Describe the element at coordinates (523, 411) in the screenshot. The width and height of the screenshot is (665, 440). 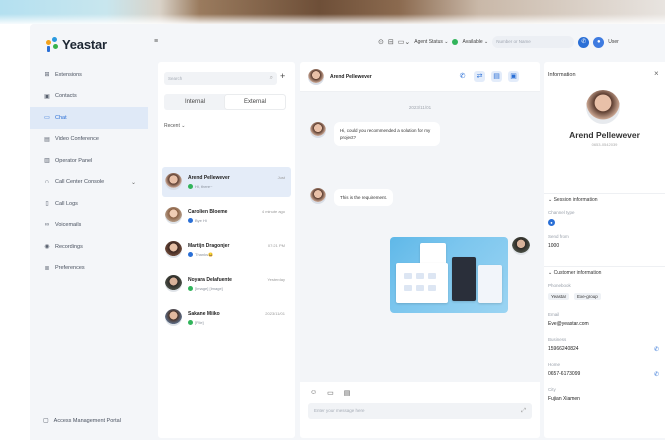
I see `send-icon: ⤢` at that location.